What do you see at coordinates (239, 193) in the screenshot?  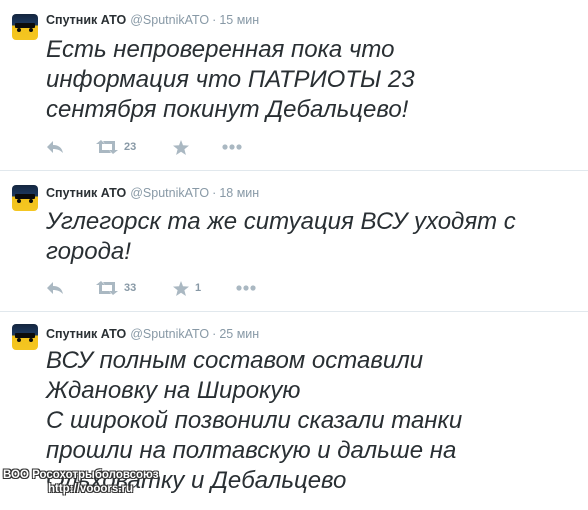 I see `timestamp: 18 мин` at bounding box center [239, 193].